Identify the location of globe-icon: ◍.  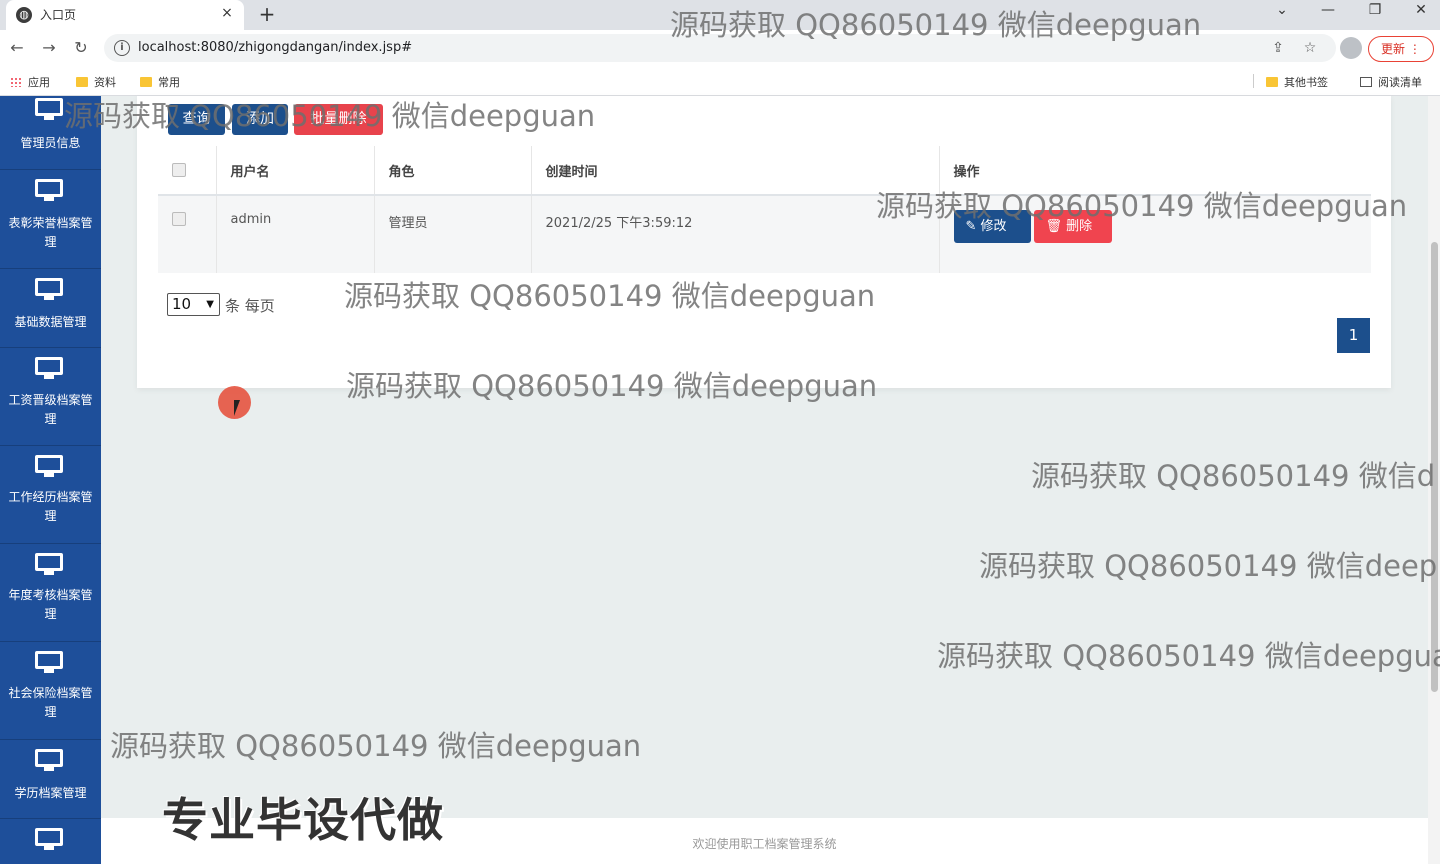
(24, 15).